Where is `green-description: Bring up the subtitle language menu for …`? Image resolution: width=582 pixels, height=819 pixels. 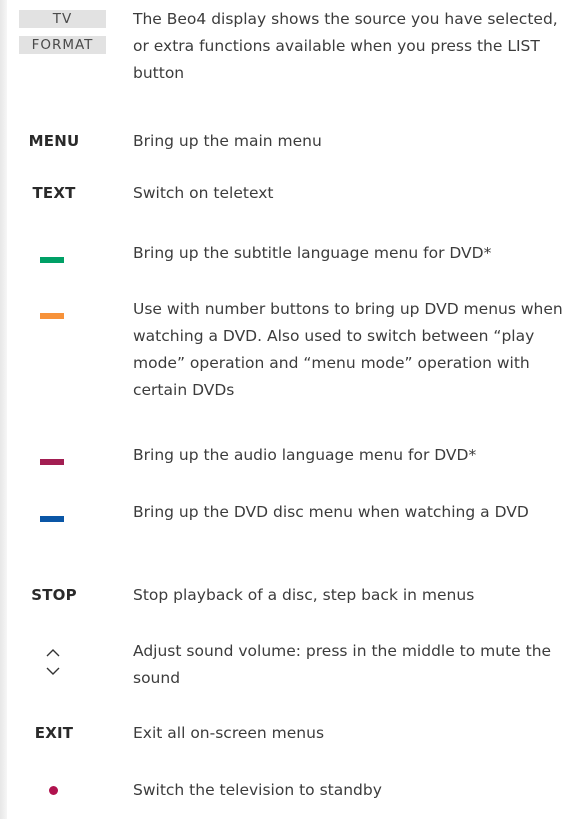
green-description: Bring up the subtitle language menu for … is located at coordinates (312, 253).